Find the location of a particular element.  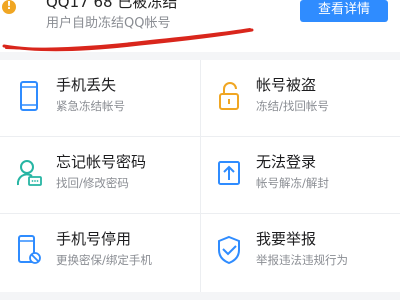

service-item-subtitle: 冻结/找回帐号 is located at coordinates (292, 106).